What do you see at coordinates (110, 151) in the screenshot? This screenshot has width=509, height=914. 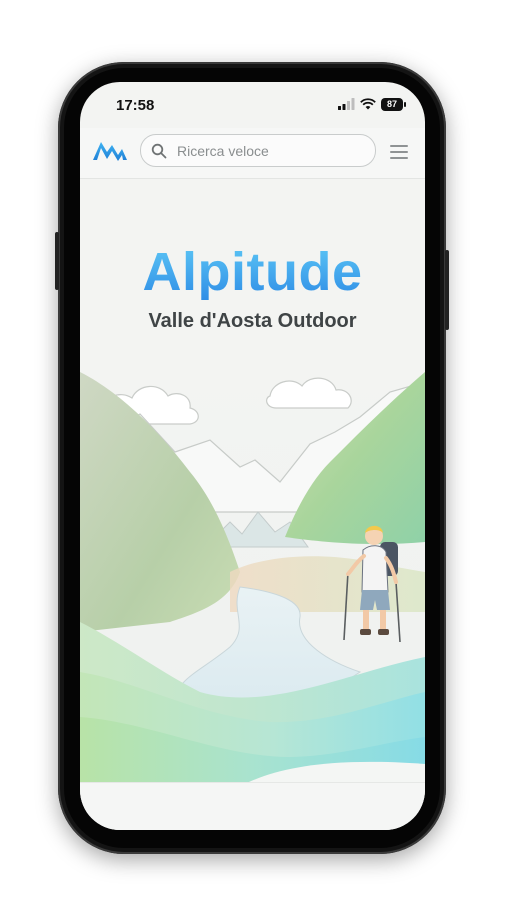 I see `mountain-logo-icon` at bounding box center [110, 151].